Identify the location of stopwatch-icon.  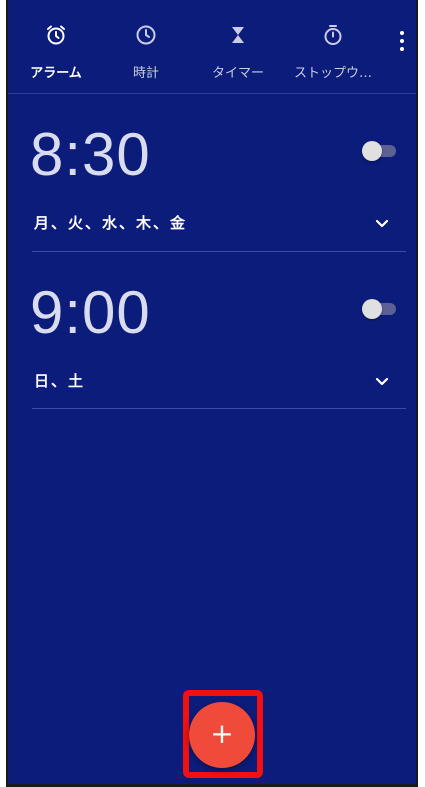
(333, 35).